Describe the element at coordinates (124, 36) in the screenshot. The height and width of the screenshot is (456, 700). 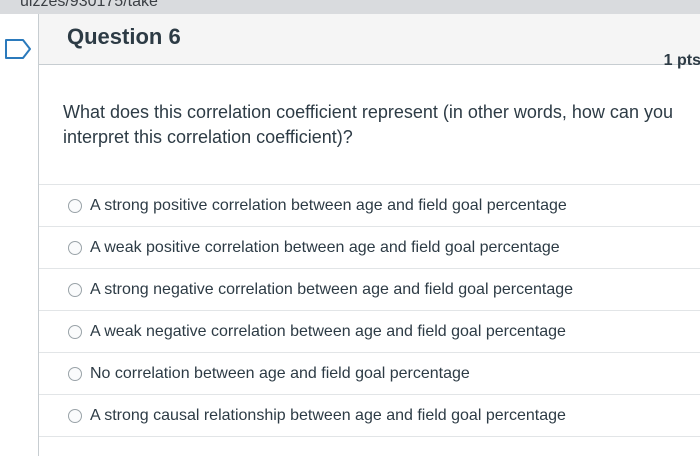
I see `question-title: Question 6` at that location.